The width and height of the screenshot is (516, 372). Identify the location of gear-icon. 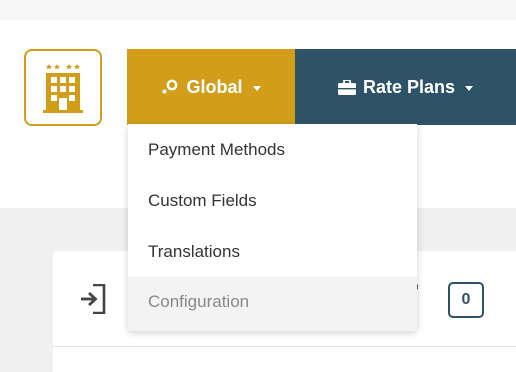
(170, 87).